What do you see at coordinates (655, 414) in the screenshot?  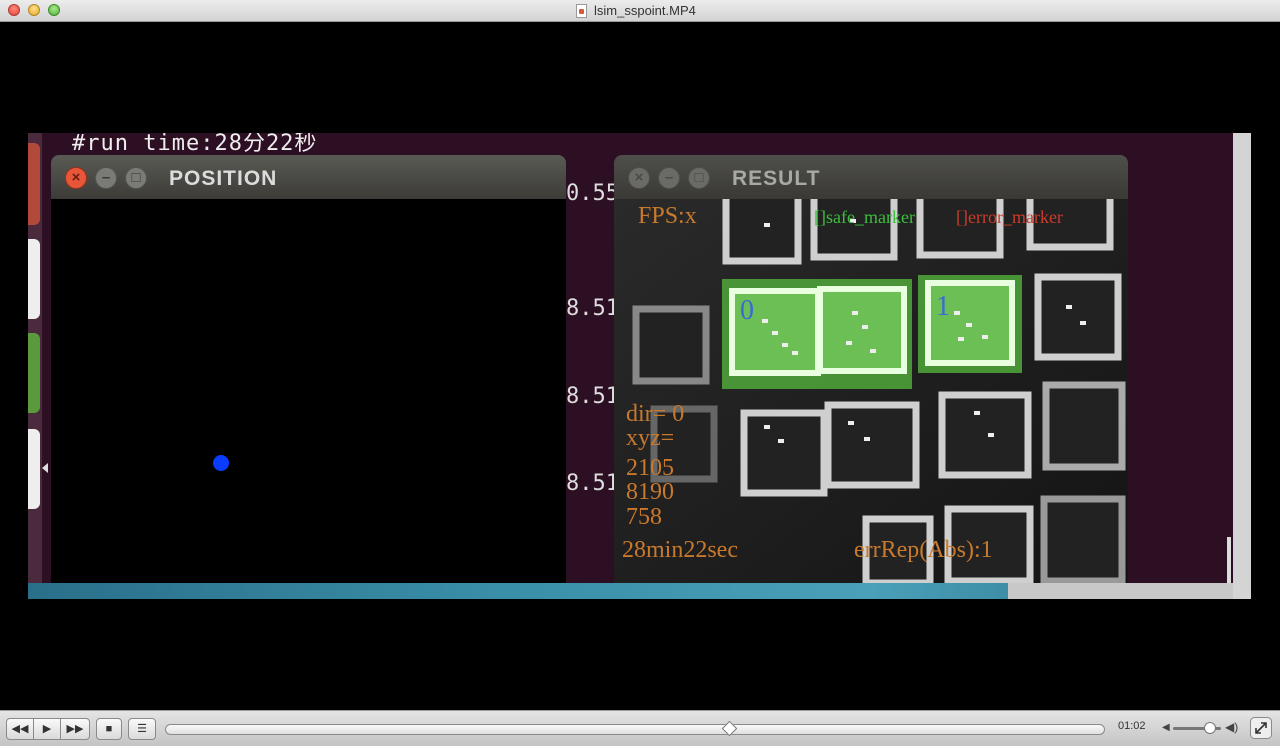 I see `dir-readout: dir= 0` at bounding box center [655, 414].